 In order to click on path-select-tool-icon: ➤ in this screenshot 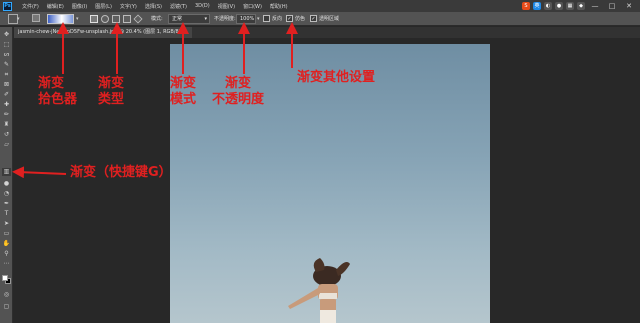, I will do `click(6, 224)`.